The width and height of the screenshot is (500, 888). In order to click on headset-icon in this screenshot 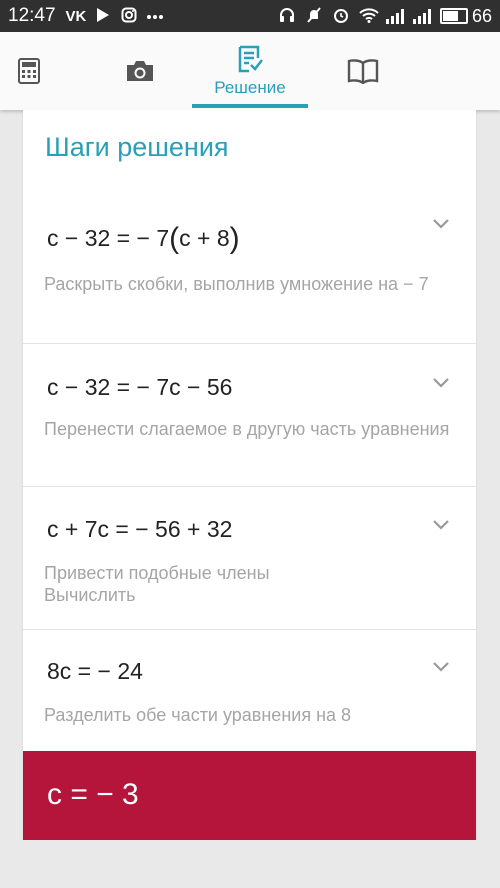, I will do `click(287, 16)`.